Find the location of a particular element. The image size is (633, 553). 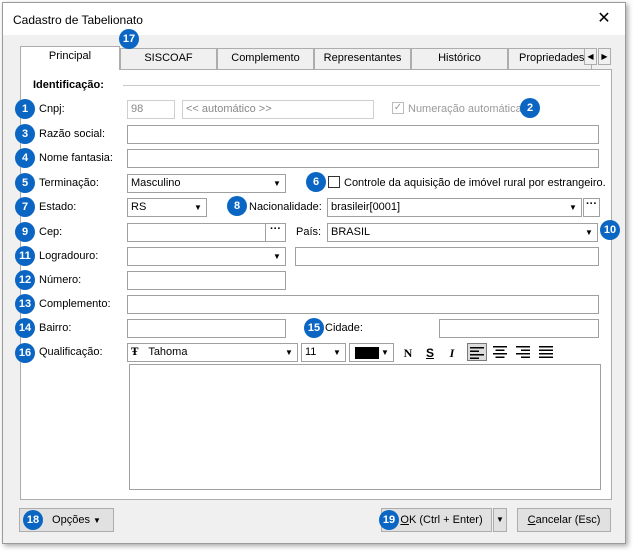

logradouro-label: Logradouro: is located at coordinates (69, 256).